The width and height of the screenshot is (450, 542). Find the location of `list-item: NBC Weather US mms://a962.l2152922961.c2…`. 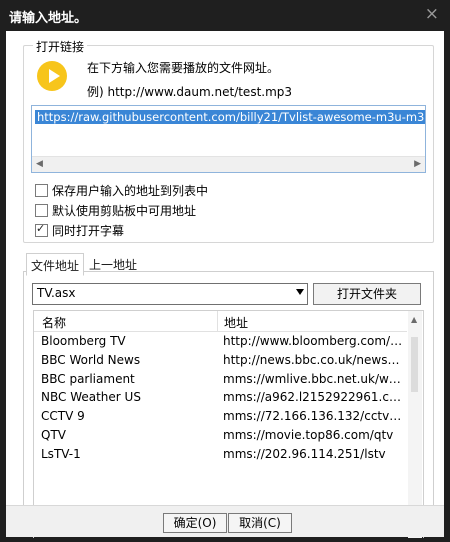

list-item: NBC Weather US mms://a962.l2152922961.c2… is located at coordinates (220, 397).